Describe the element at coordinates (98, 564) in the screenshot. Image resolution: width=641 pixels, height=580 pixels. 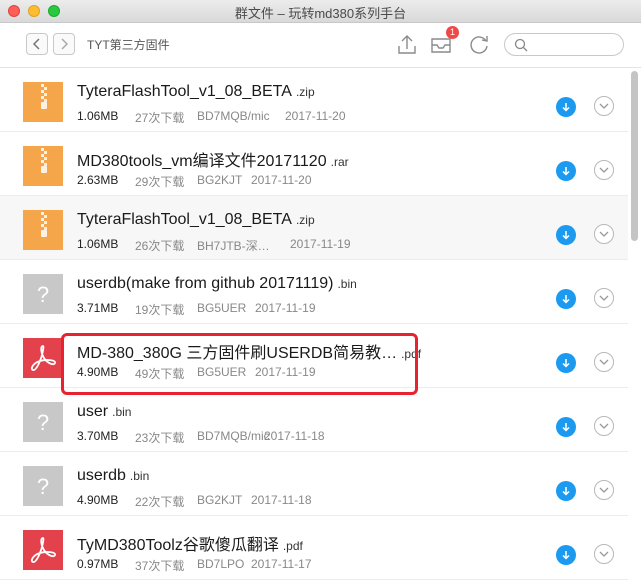
I see `file-size: 0.97MB` at that location.